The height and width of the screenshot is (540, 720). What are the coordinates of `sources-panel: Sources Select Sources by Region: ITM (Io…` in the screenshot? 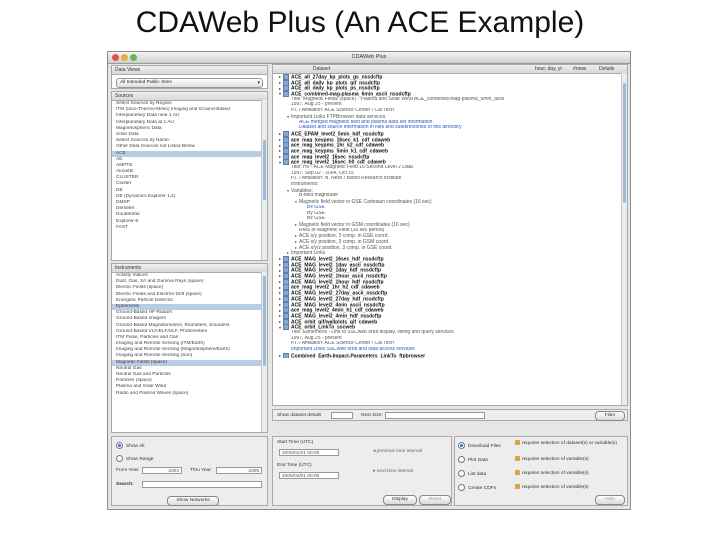 It's located at (189, 176).